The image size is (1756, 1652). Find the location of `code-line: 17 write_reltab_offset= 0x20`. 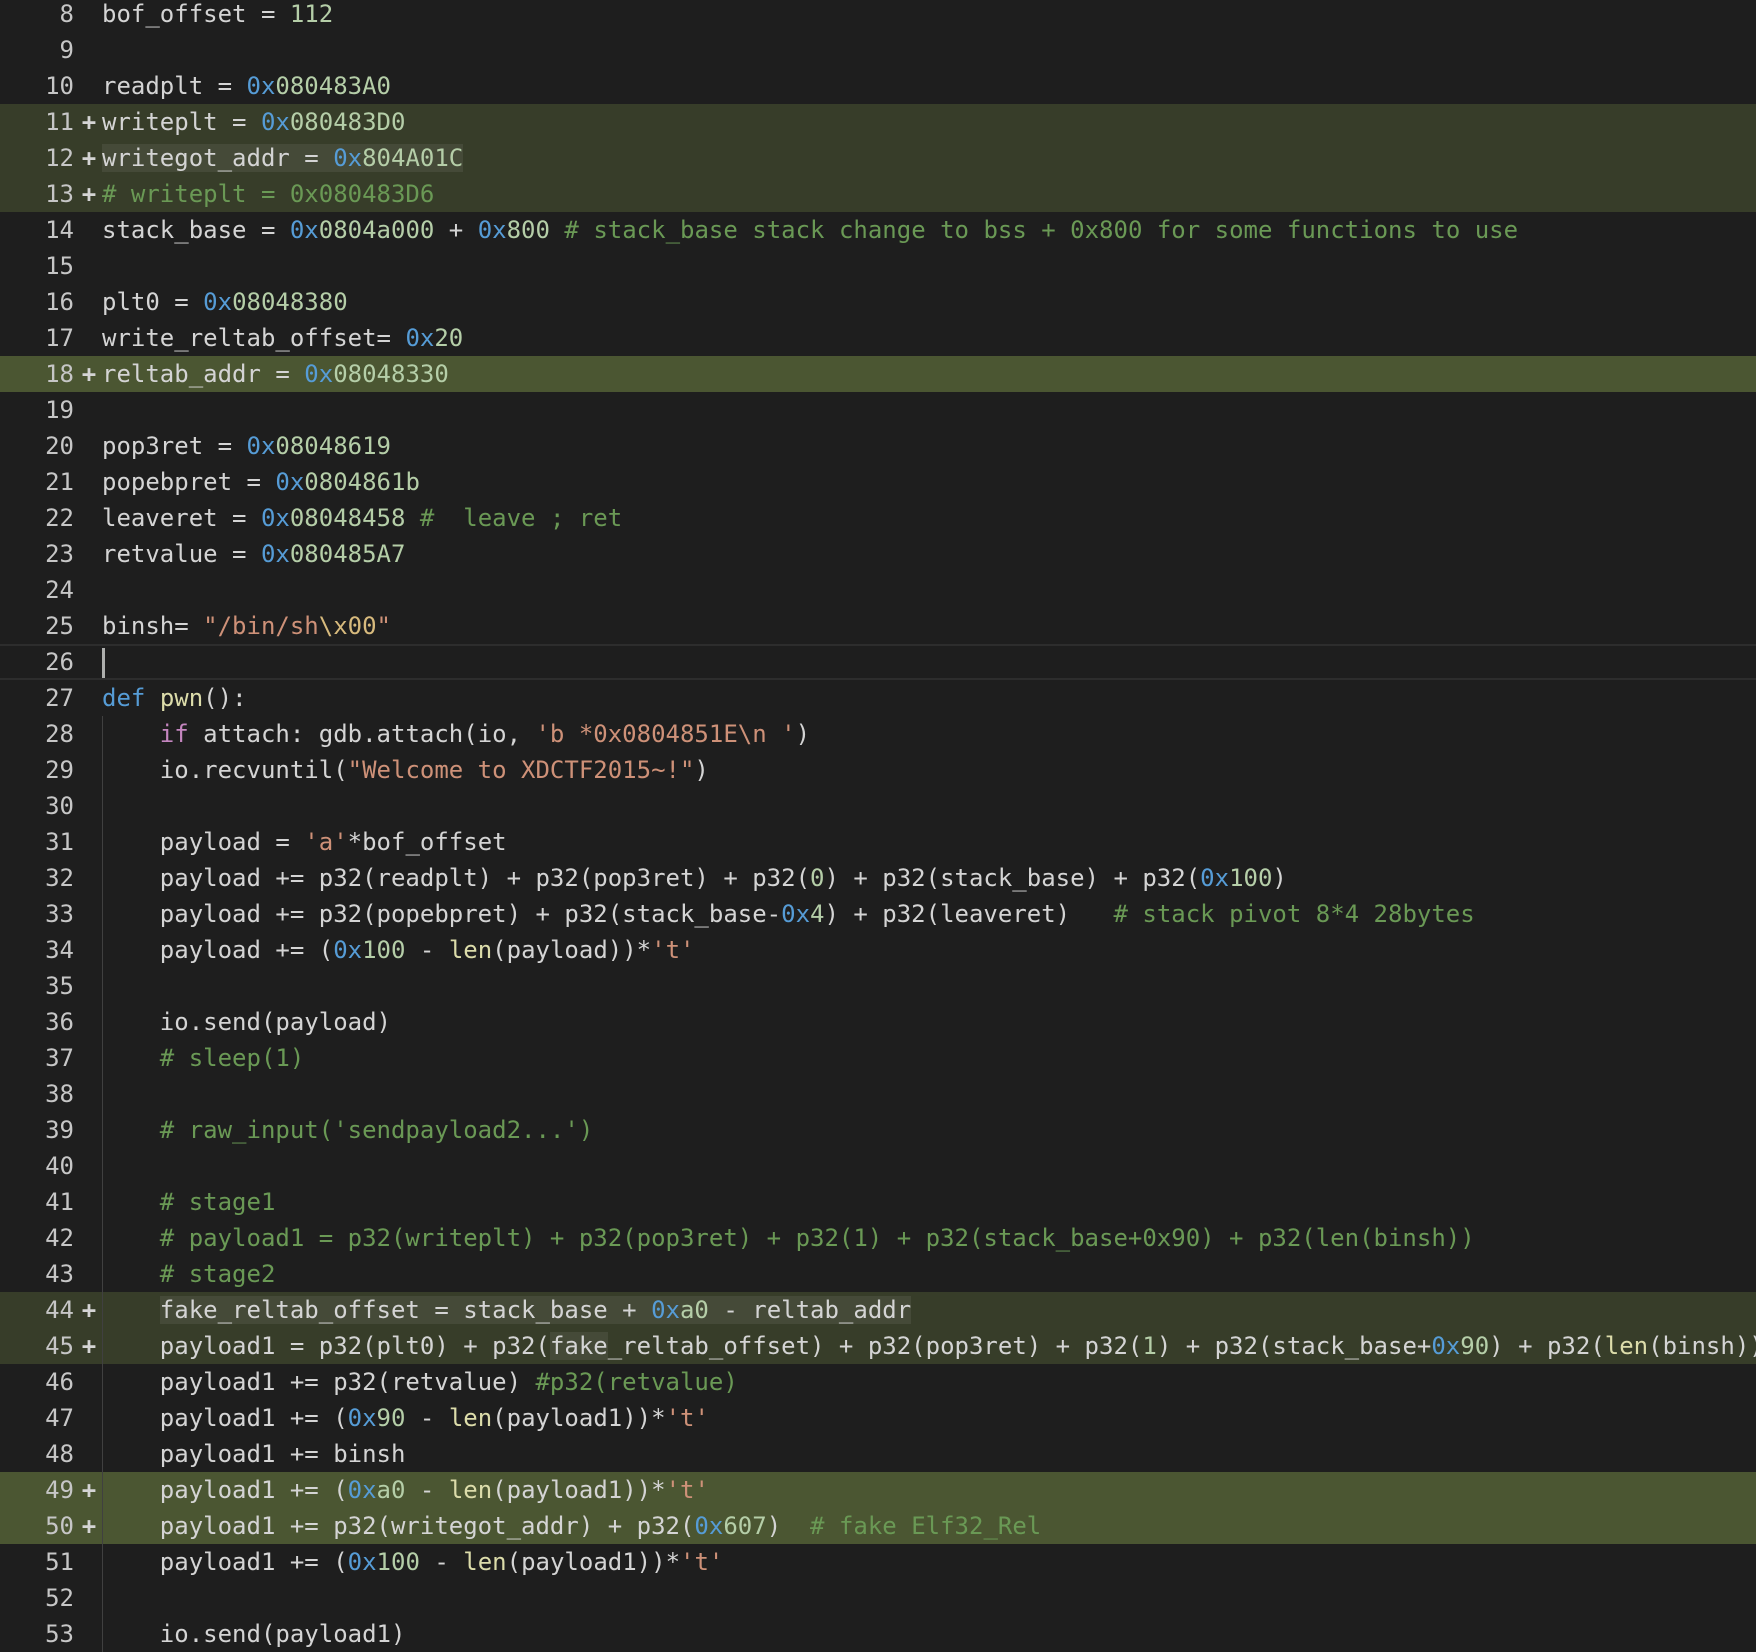

code-line: 17 write_reltab_offset= 0x20 is located at coordinates (878, 338).